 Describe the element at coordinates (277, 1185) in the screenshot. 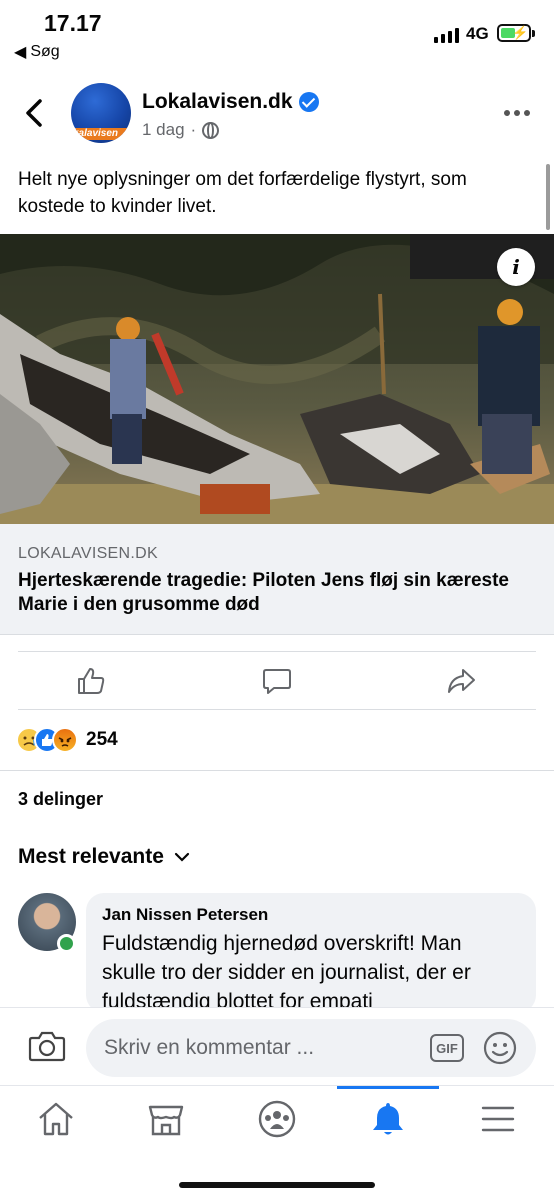

I see `home-indicator` at that location.